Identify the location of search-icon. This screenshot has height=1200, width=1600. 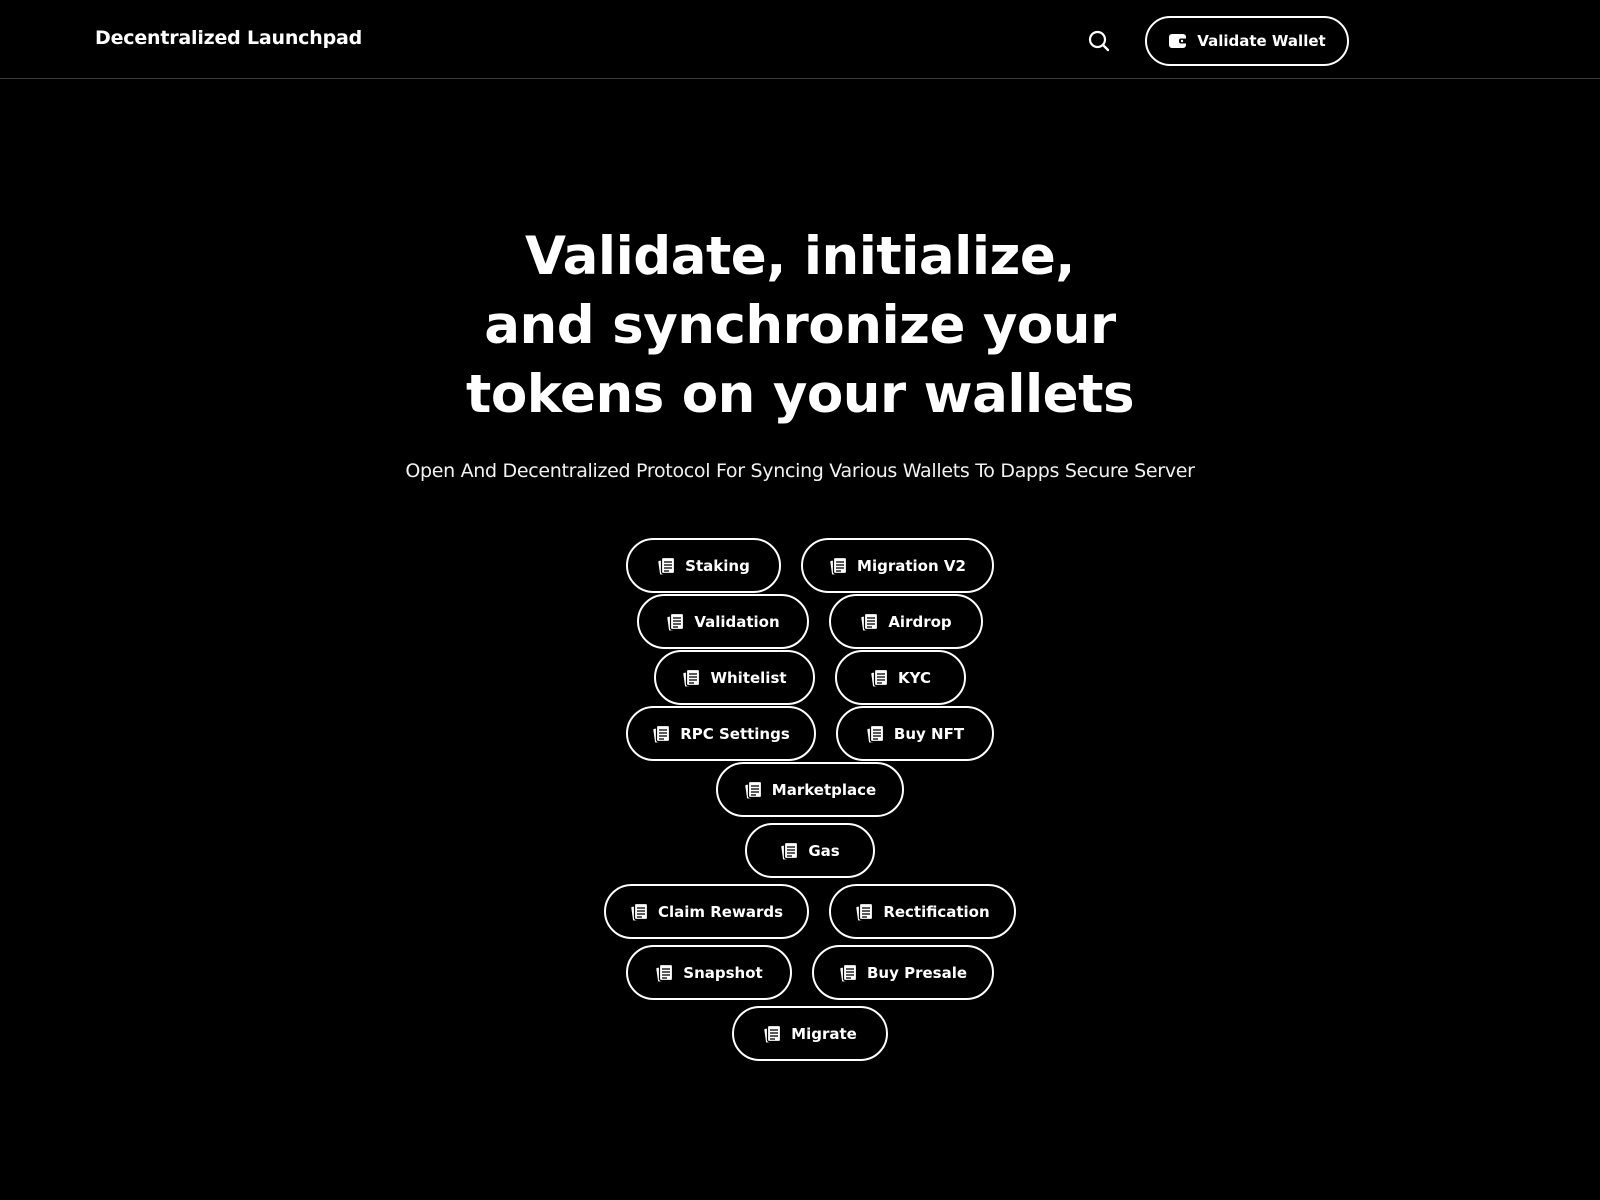
(1099, 41).